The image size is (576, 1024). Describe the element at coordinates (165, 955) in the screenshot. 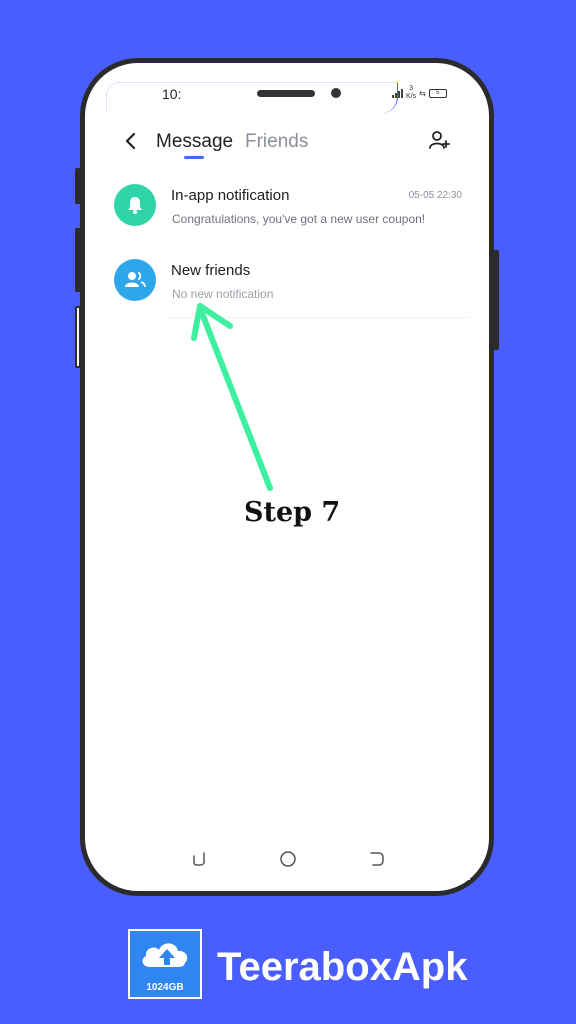

I see `cloud-upload-icon` at that location.